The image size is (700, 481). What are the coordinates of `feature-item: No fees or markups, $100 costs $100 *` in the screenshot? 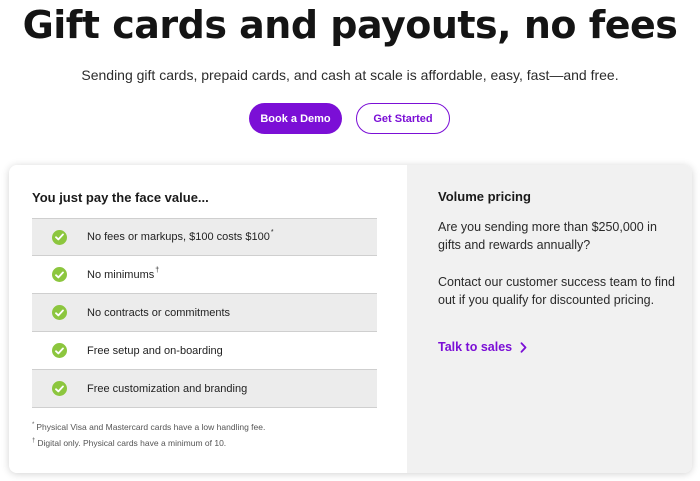 It's located at (204, 237).